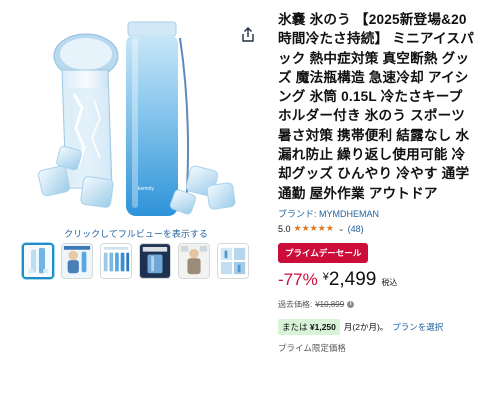 This screenshot has height=396, width=480. What do you see at coordinates (351, 304) in the screenshot?
I see `info-icon: i` at bounding box center [351, 304].